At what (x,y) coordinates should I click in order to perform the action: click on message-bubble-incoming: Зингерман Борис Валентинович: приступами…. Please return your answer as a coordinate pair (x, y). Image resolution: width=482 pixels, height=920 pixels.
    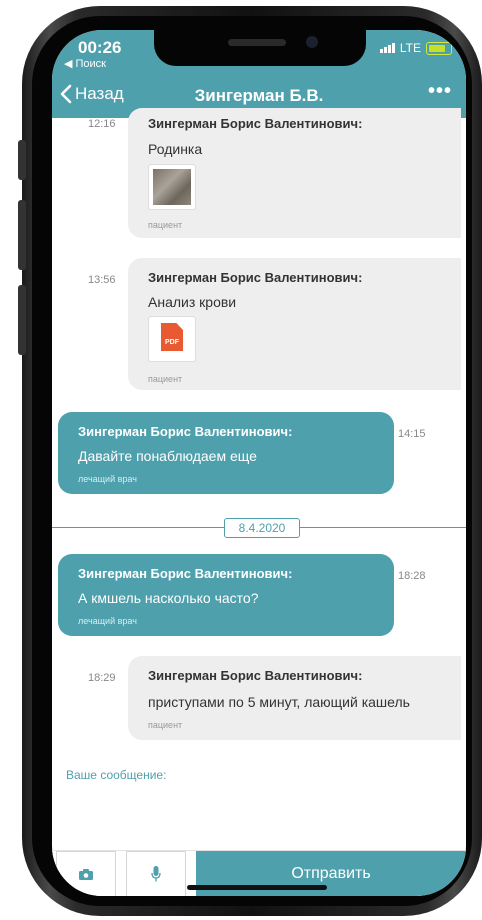
    Looking at the image, I should click on (294, 698).